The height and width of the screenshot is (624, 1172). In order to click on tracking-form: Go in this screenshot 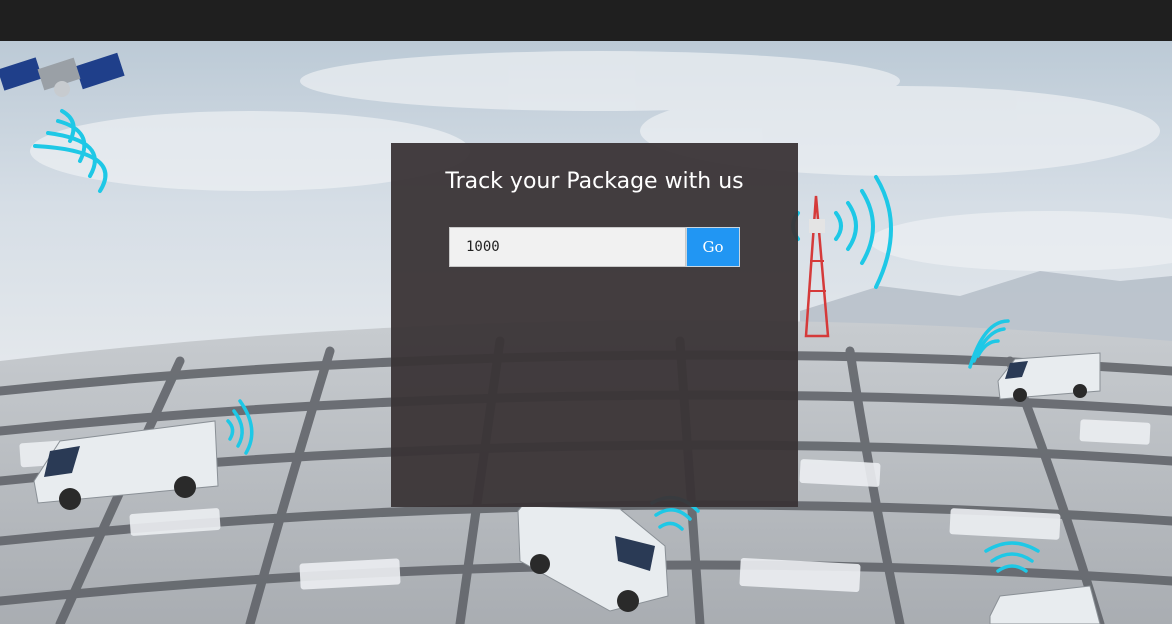, I will do `click(594, 247)`.